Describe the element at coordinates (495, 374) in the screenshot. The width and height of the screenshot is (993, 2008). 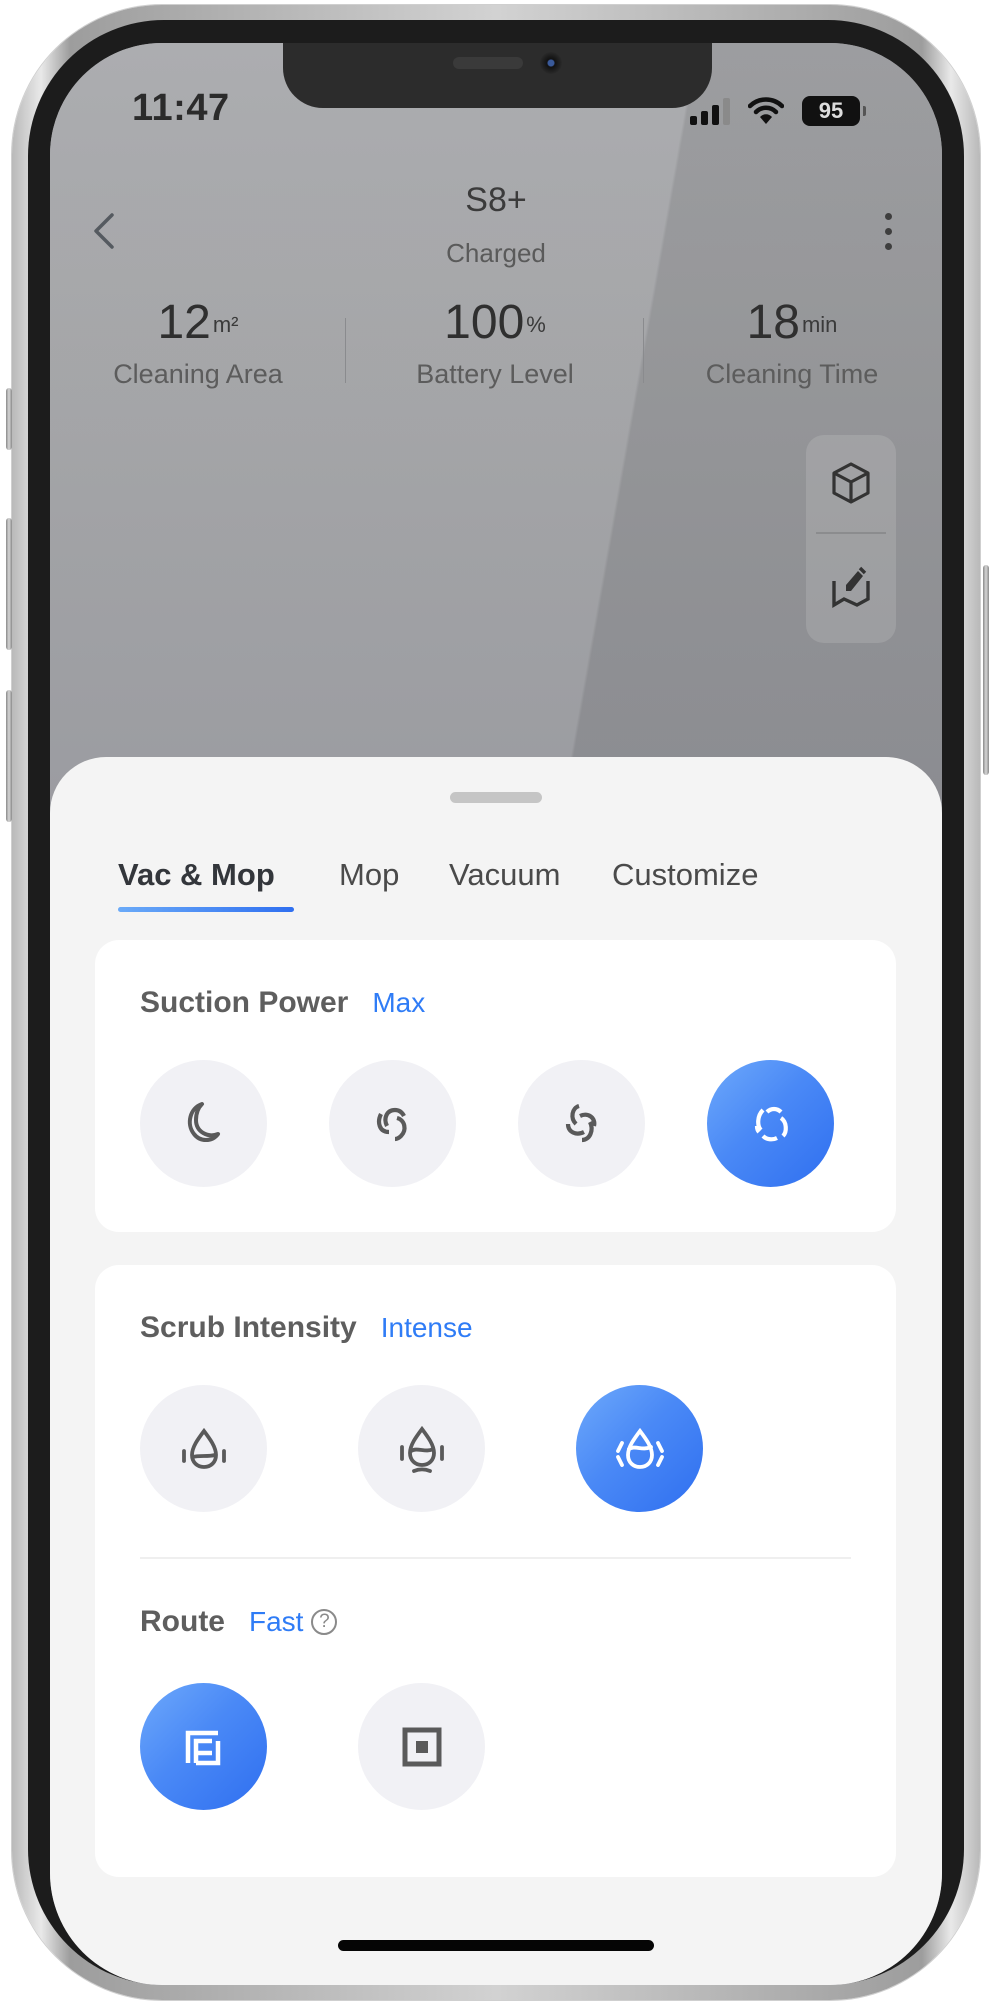
I see `stat-label: Battery Level` at that location.